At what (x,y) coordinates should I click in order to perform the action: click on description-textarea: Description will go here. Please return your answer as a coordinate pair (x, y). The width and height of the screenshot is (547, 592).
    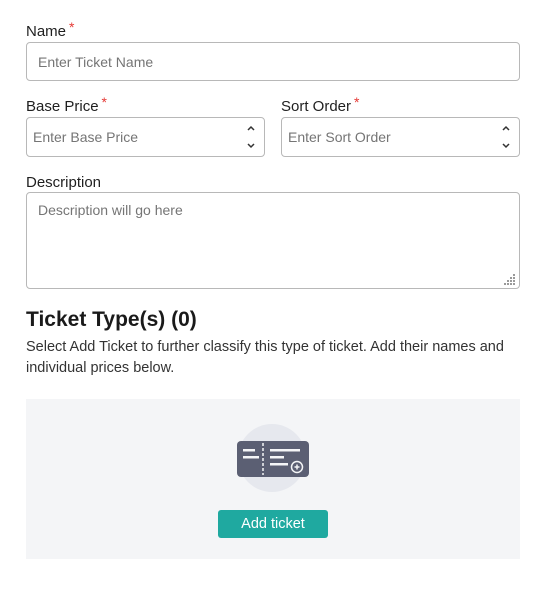
    Looking at the image, I should click on (273, 240).